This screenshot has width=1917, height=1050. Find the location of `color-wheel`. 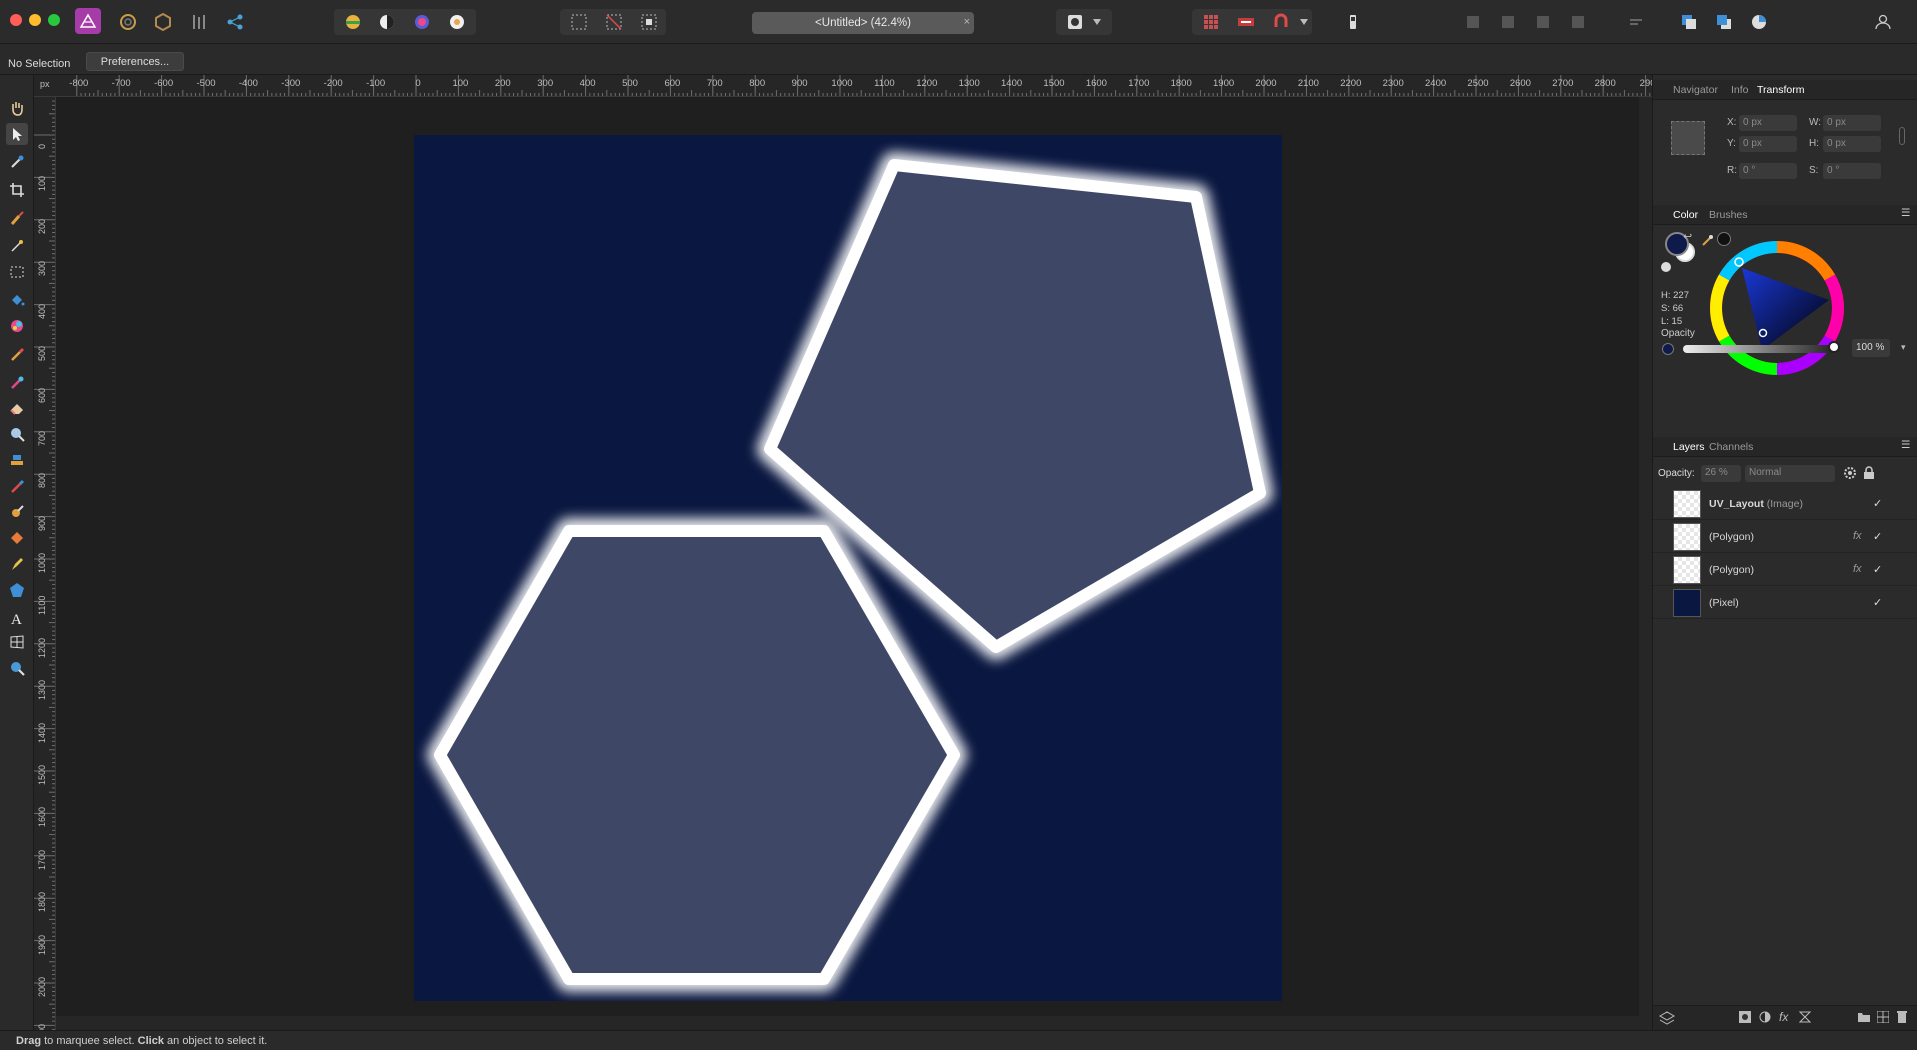

color-wheel is located at coordinates (1777, 308).